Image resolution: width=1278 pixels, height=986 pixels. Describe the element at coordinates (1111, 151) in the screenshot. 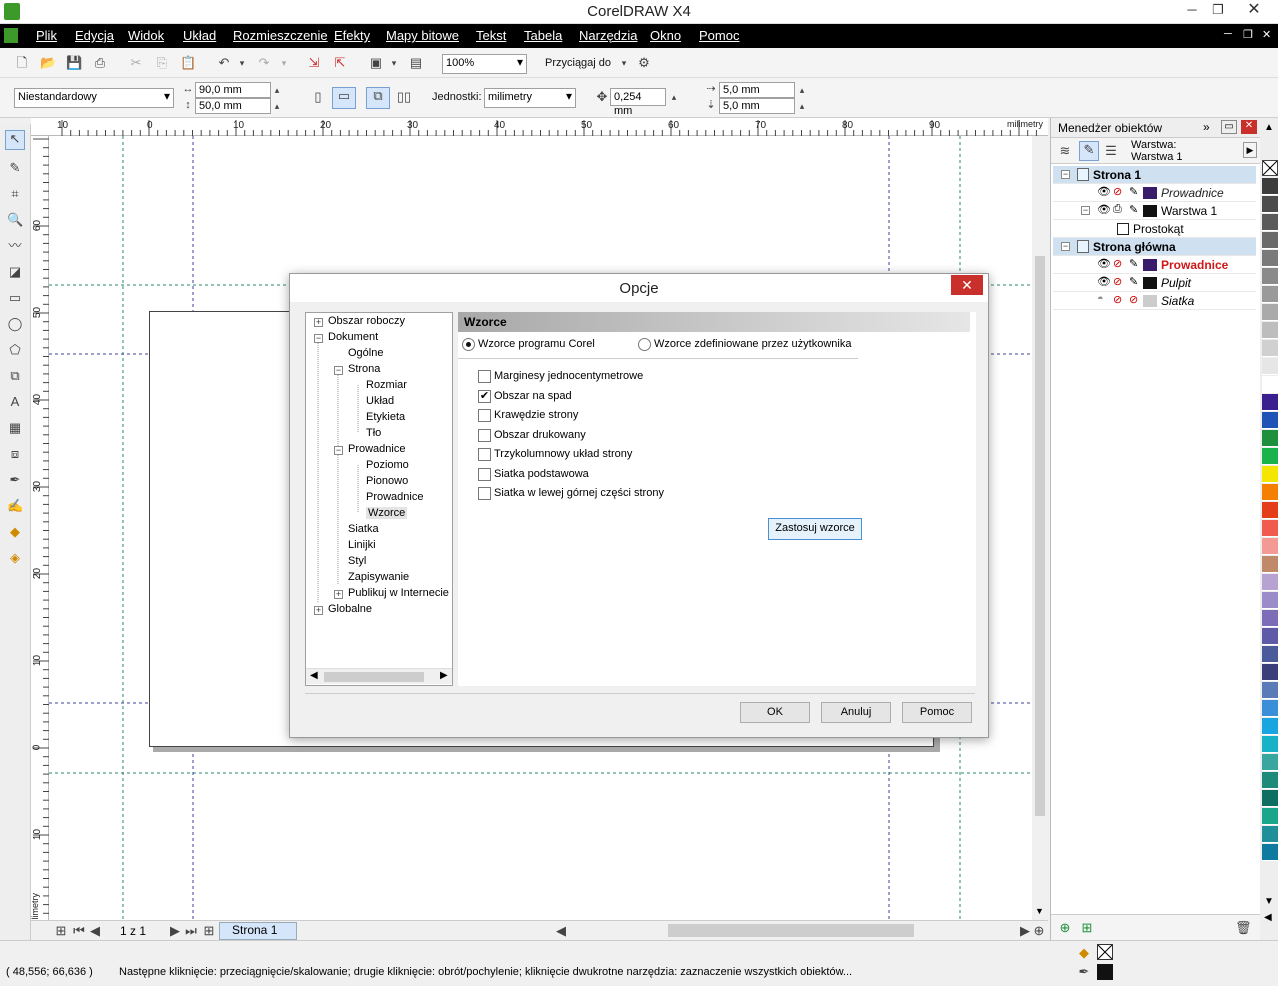

I see `layer-manager-view-icon: ☰` at that location.